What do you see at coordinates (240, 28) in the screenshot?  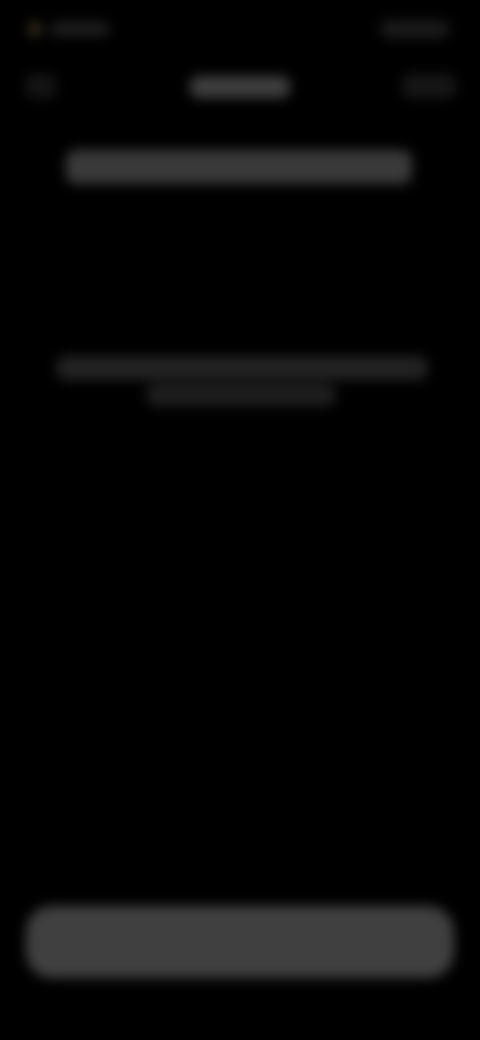 I see `status-bar` at bounding box center [240, 28].